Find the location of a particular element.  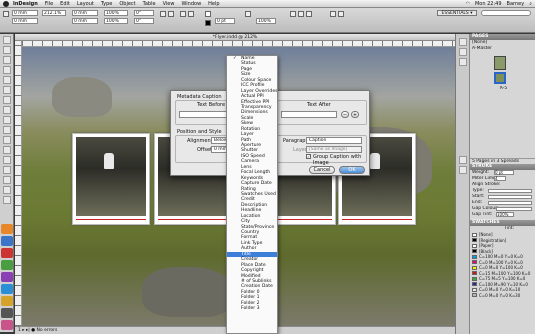

weight-field: 0 pt is located at coordinates (504, 172).